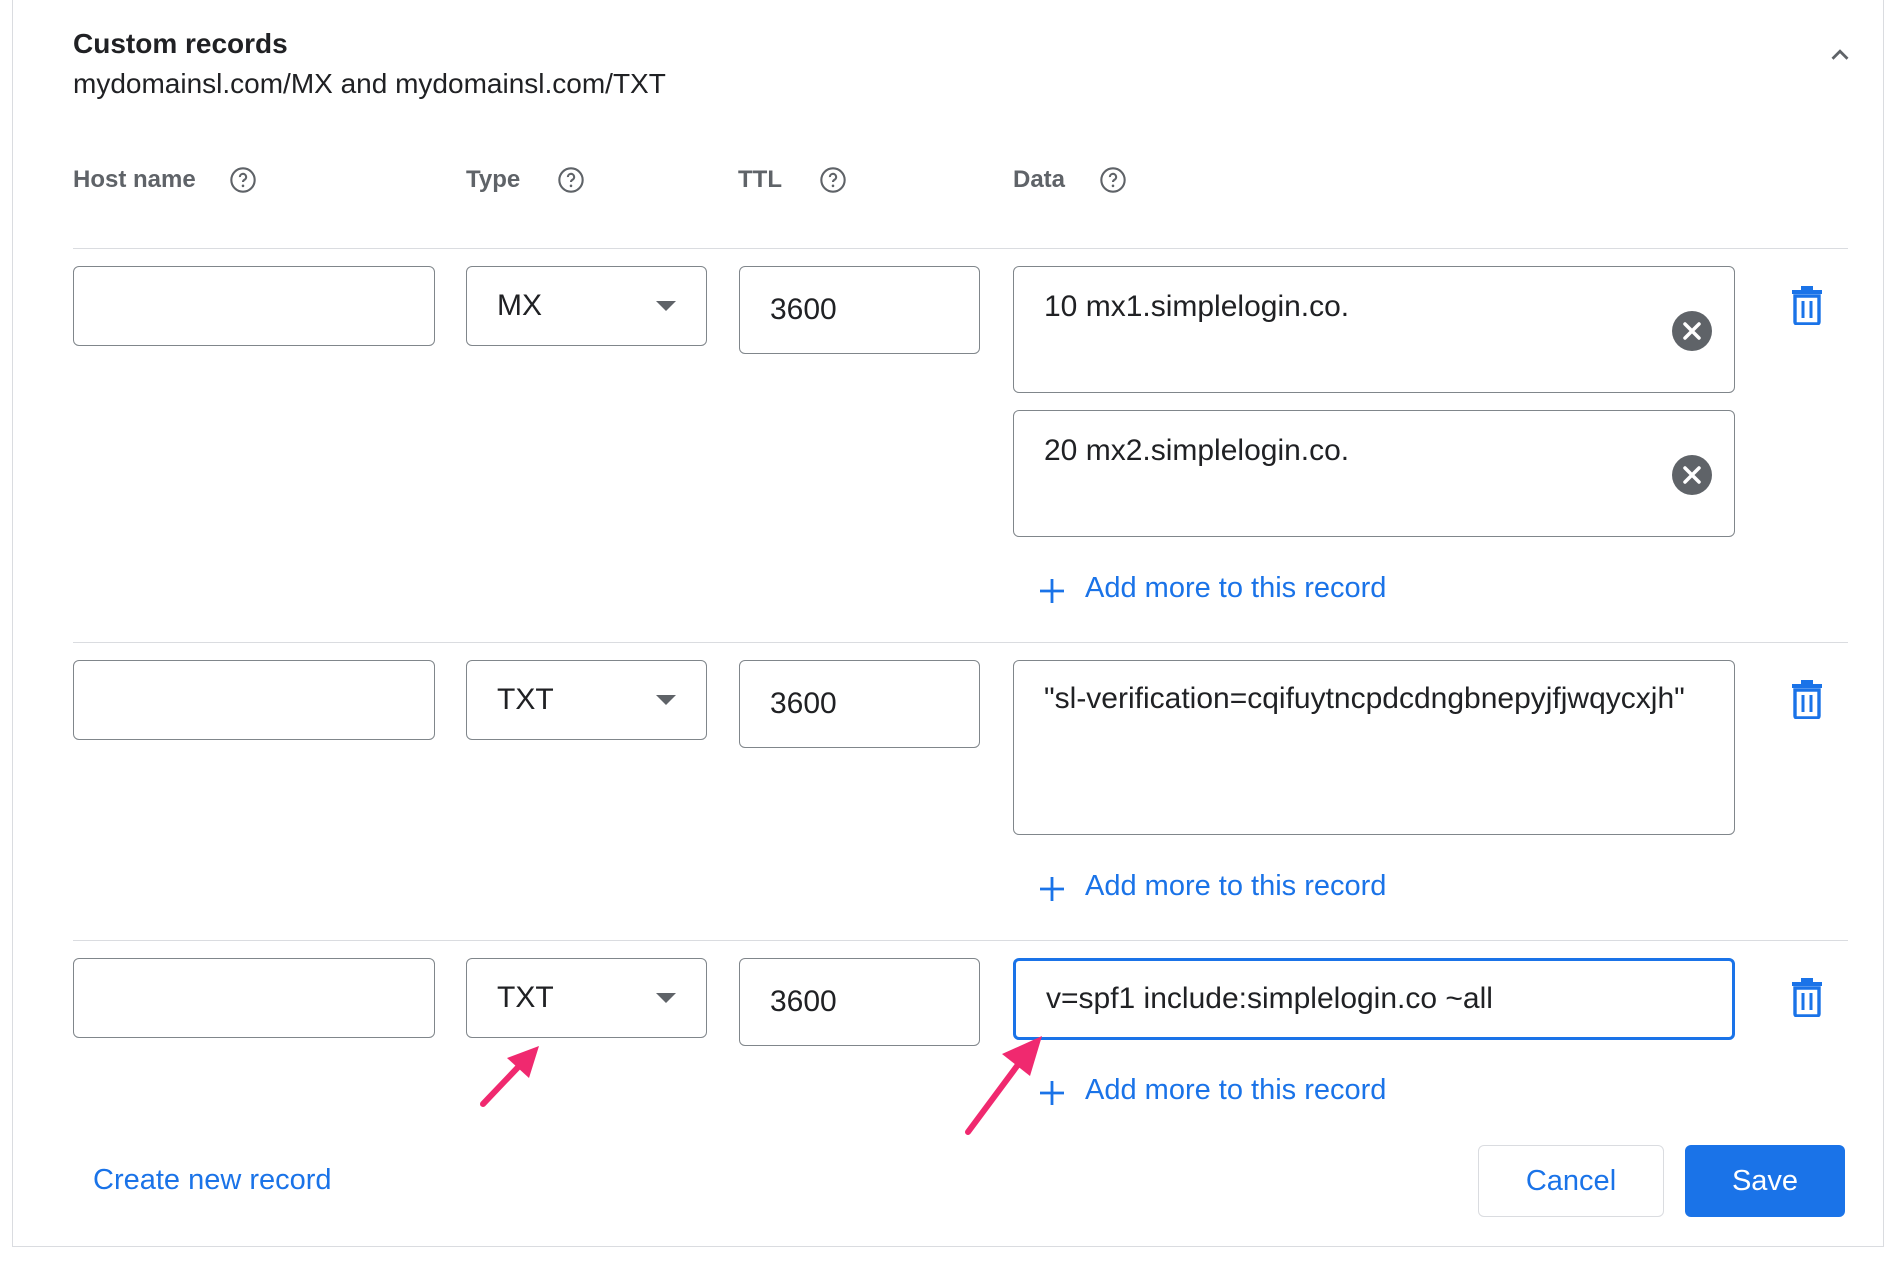 This screenshot has width=1892, height=1272. What do you see at coordinates (1374, 329) in the screenshot?
I see `data-input: 10 mx1.simplelogin.co.` at bounding box center [1374, 329].